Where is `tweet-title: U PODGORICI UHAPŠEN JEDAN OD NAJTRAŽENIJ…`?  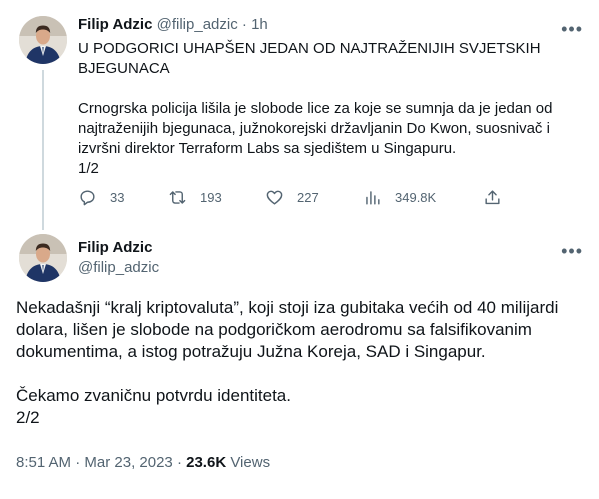
tweet-title: U PODGORICI UHAPŠEN JEDAN OD NAJTRAŽENIJ… is located at coordinates (309, 58).